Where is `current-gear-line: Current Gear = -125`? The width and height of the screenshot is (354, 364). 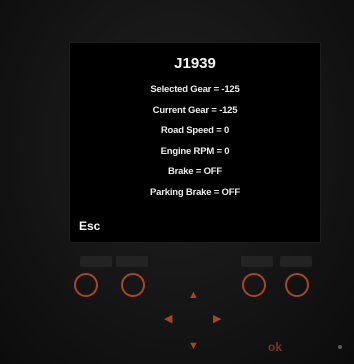 current-gear-line: Current Gear = -125 is located at coordinates (195, 110).